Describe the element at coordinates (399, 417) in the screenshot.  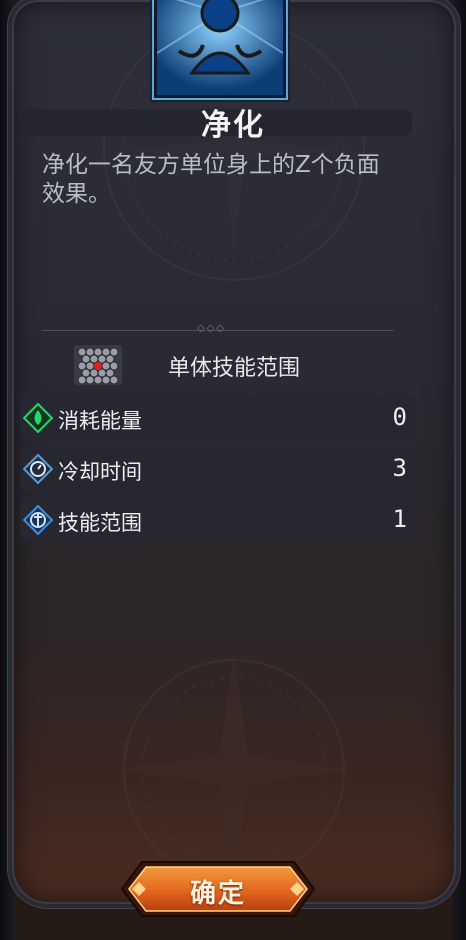
I see `stat-value: 0` at that location.